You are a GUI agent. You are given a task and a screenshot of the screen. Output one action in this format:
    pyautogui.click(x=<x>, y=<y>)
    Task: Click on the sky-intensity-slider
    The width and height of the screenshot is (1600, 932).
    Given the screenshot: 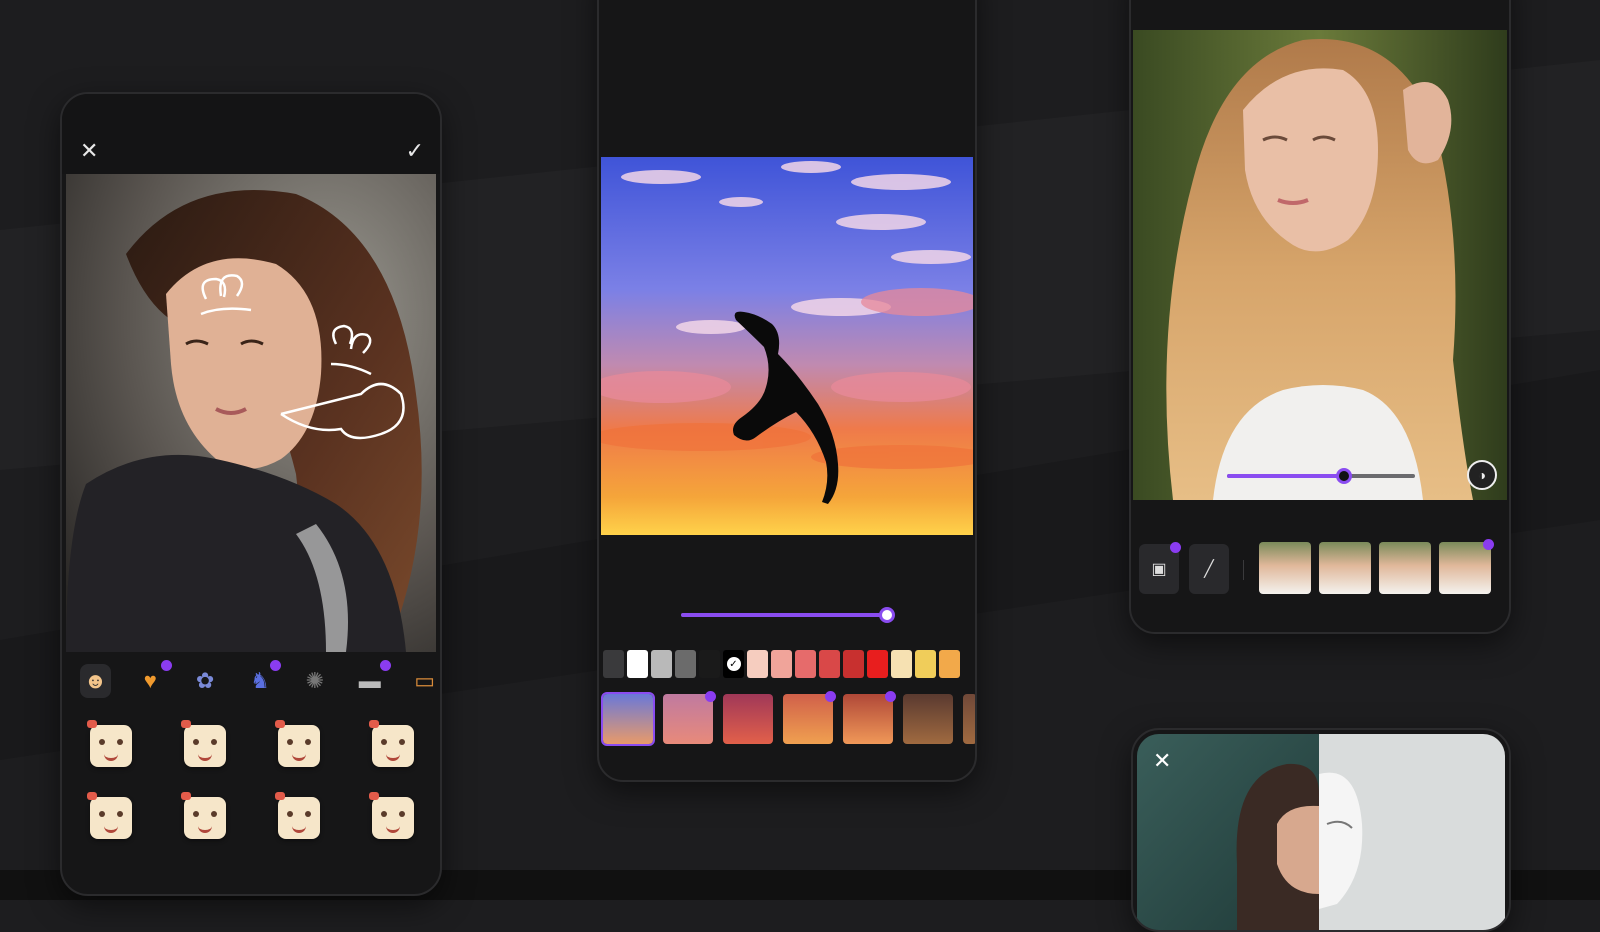 What is the action you would take?
    pyautogui.click(x=788, y=615)
    